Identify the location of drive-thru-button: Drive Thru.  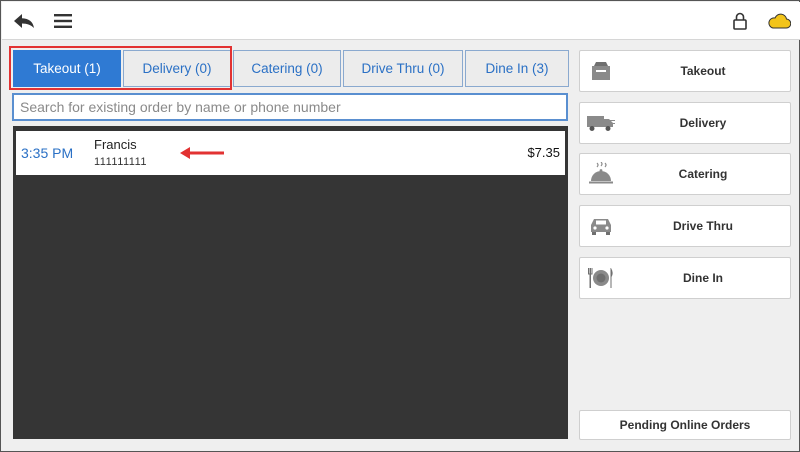
(685, 226).